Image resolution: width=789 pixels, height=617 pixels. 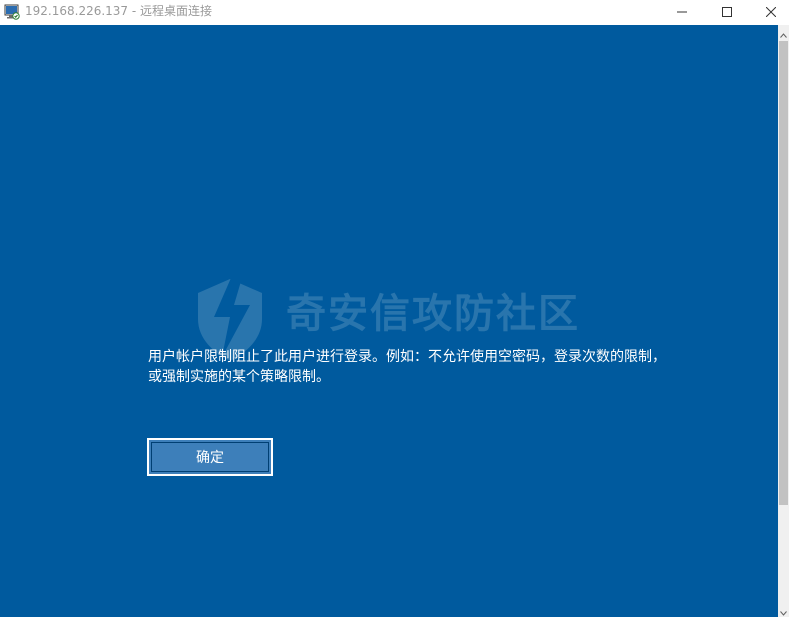 I want to click on scroll-up-arrow-icon, so click(x=783, y=32).